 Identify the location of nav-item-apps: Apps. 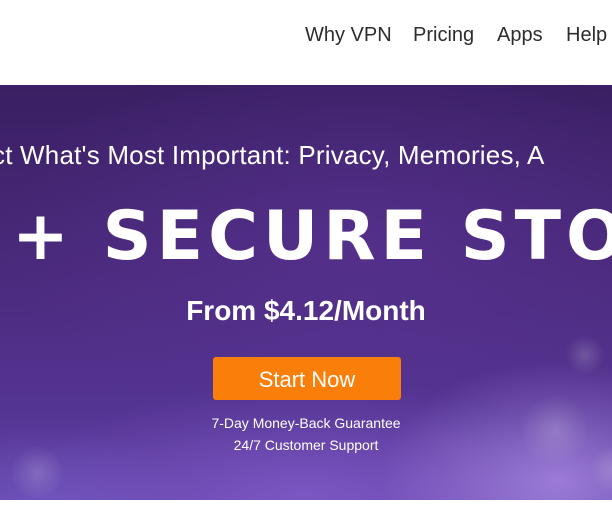
(520, 35).